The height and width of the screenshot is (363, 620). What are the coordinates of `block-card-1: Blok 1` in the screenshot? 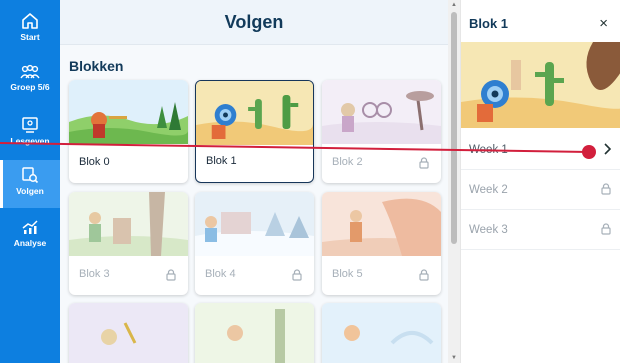 It's located at (254, 131).